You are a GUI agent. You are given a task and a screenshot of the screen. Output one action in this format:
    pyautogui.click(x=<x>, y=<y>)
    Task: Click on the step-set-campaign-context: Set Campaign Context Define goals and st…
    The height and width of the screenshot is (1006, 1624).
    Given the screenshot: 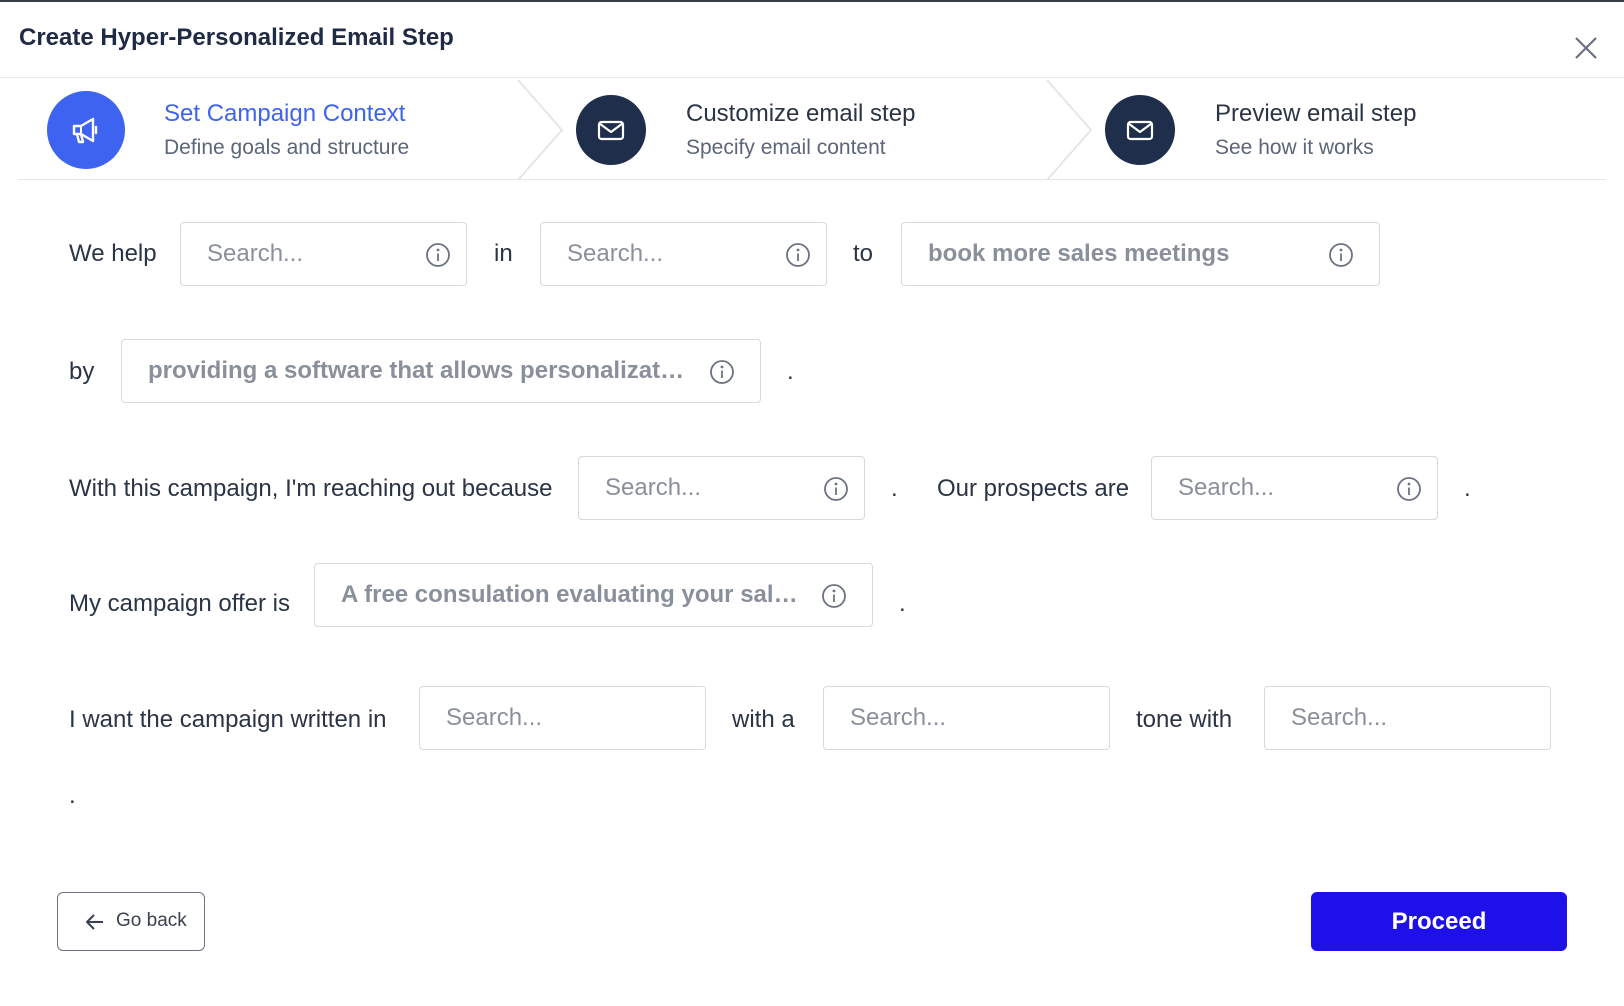 What is the action you would take?
    pyautogui.click(x=282, y=130)
    